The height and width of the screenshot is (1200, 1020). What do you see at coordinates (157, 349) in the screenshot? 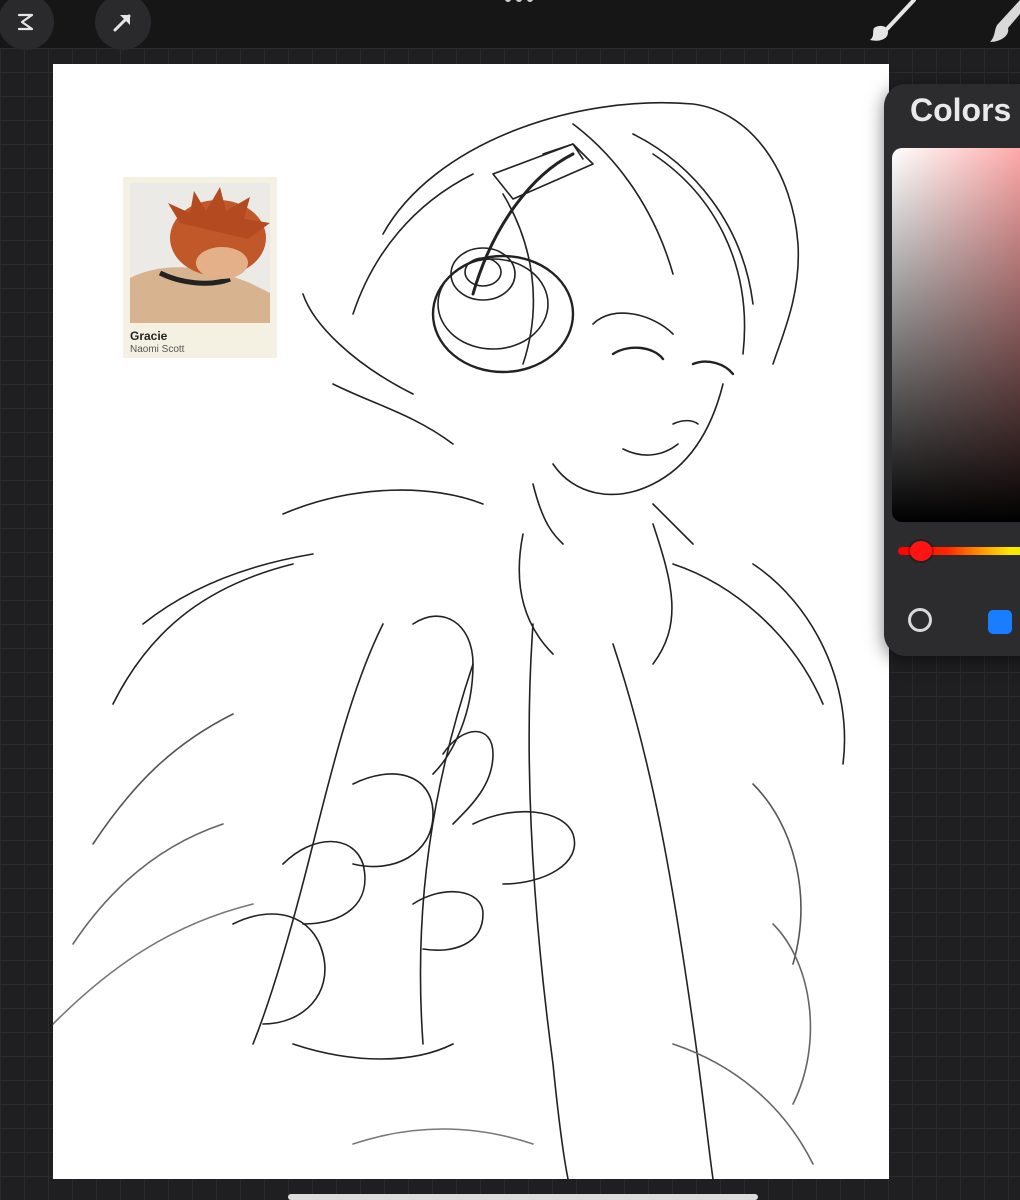
I see `reference-subtitle: Naomi Scott` at bounding box center [157, 349].